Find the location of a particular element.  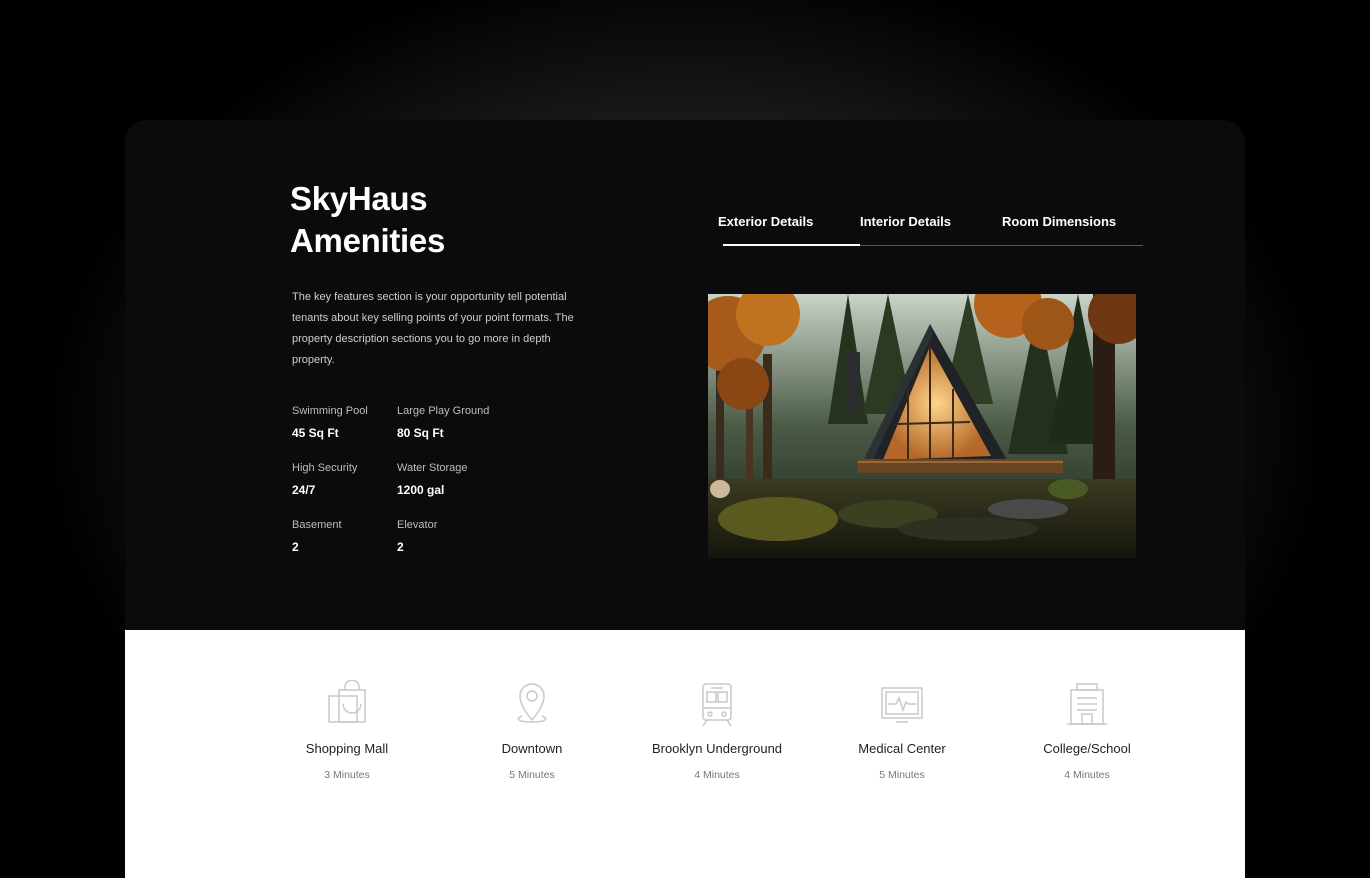

location-name: Shopping Mall is located at coordinates (347, 748).